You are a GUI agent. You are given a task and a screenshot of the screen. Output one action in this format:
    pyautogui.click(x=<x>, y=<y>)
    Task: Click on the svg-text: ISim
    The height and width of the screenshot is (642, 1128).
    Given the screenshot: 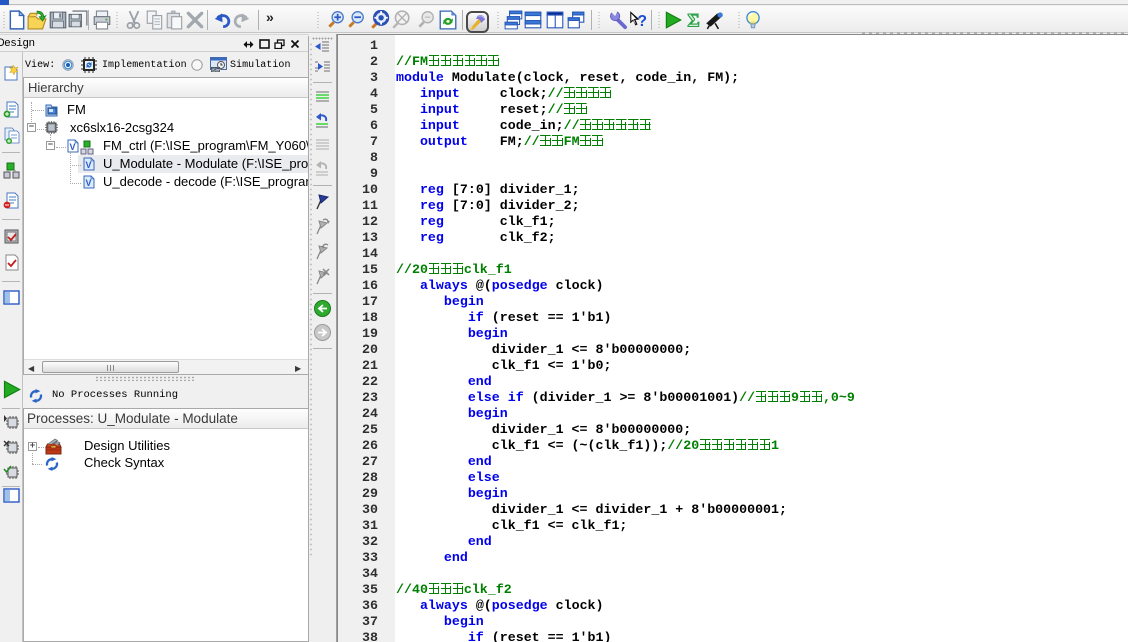 What is the action you would take?
    pyautogui.click(x=216, y=70)
    